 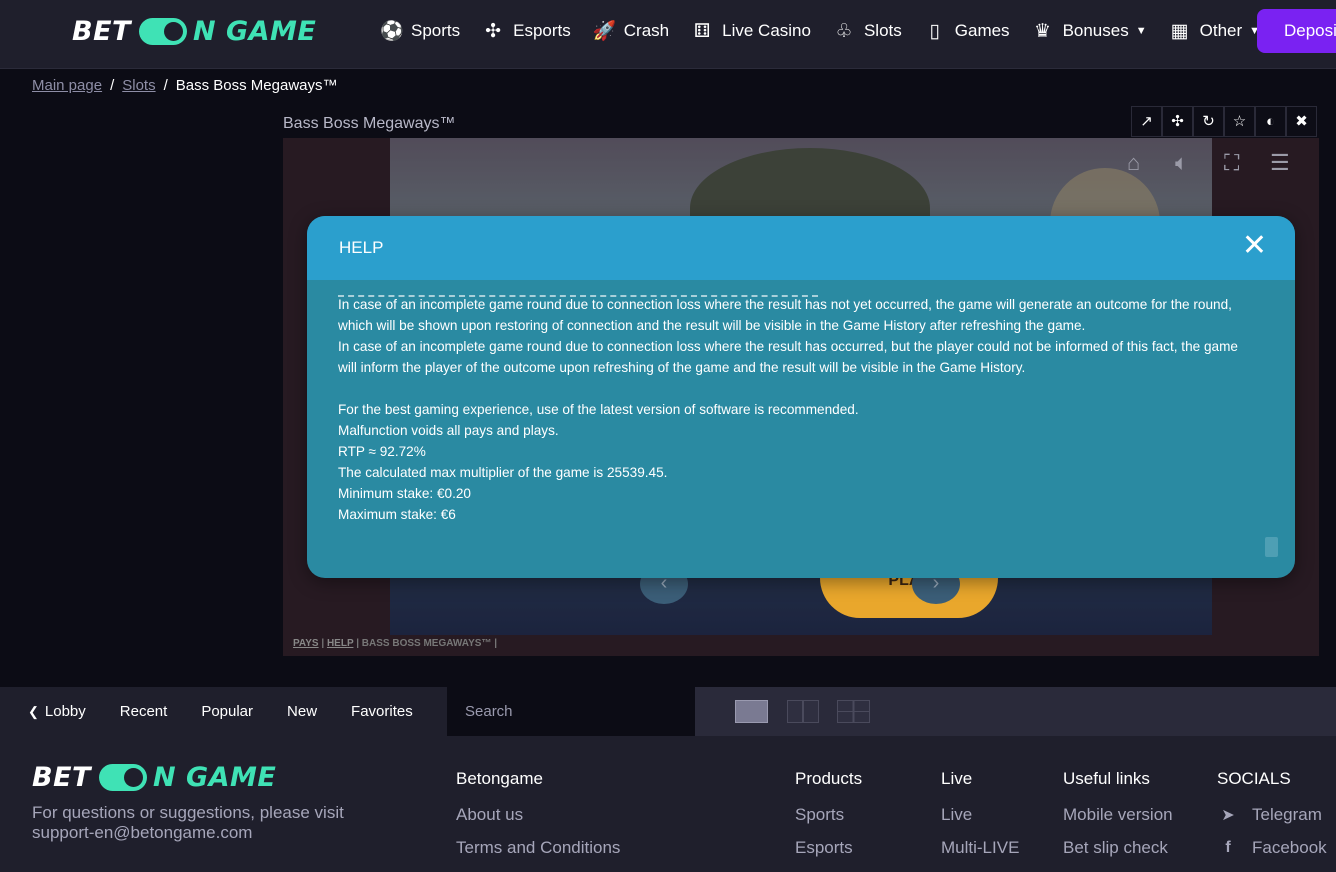 I want to click on nav-live-casino: ⚅ Live Casino, so click(x=751, y=31).